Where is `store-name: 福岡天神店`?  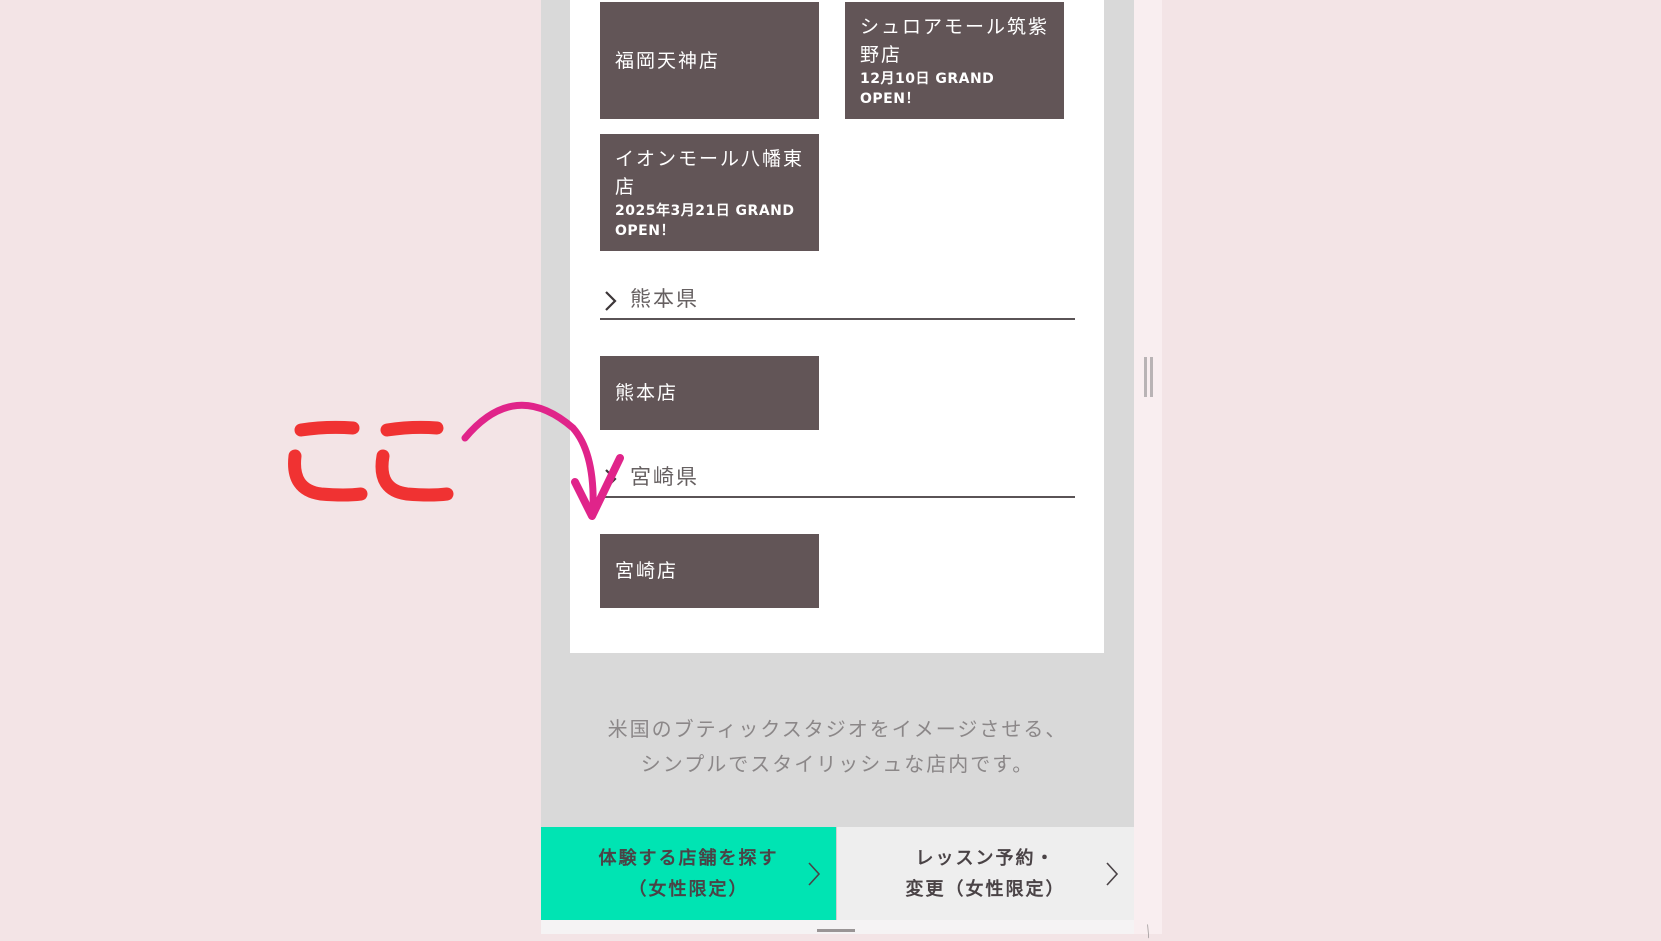 store-name: 福岡天神店 is located at coordinates (668, 60).